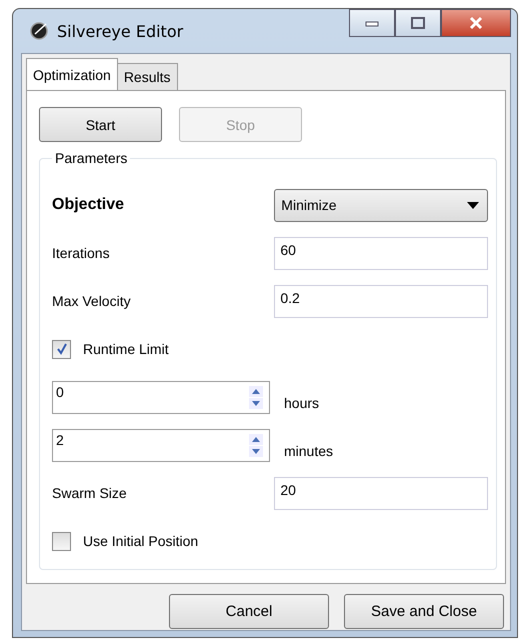  What do you see at coordinates (120, 31) in the screenshot?
I see `window-title: Silvereye Editor` at bounding box center [120, 31].